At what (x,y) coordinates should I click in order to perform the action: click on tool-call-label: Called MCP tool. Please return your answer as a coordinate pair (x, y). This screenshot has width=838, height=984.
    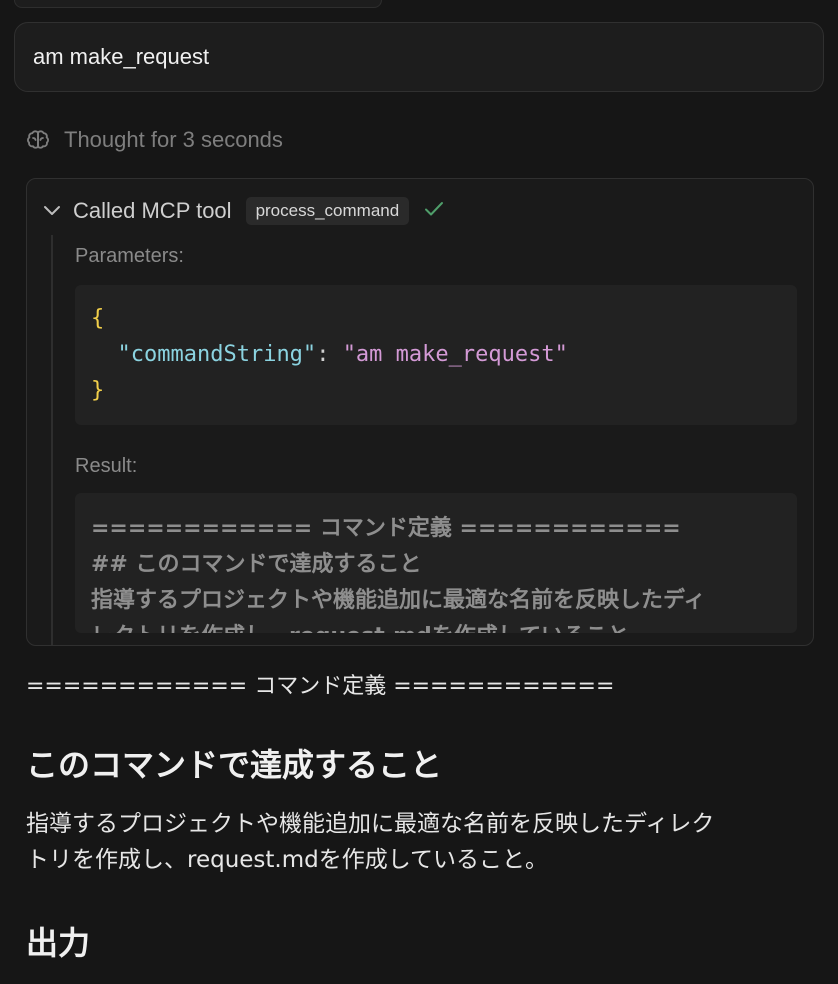
    Looking at the image, I should click on (152, 210).